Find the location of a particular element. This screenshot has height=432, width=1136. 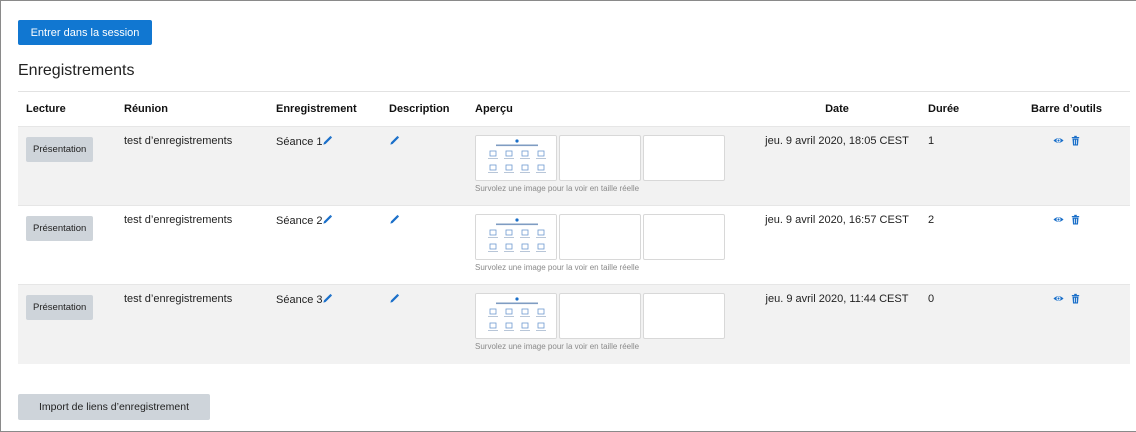

enter-session-button: Entrer dans la session is located at coordinates (85, 32).